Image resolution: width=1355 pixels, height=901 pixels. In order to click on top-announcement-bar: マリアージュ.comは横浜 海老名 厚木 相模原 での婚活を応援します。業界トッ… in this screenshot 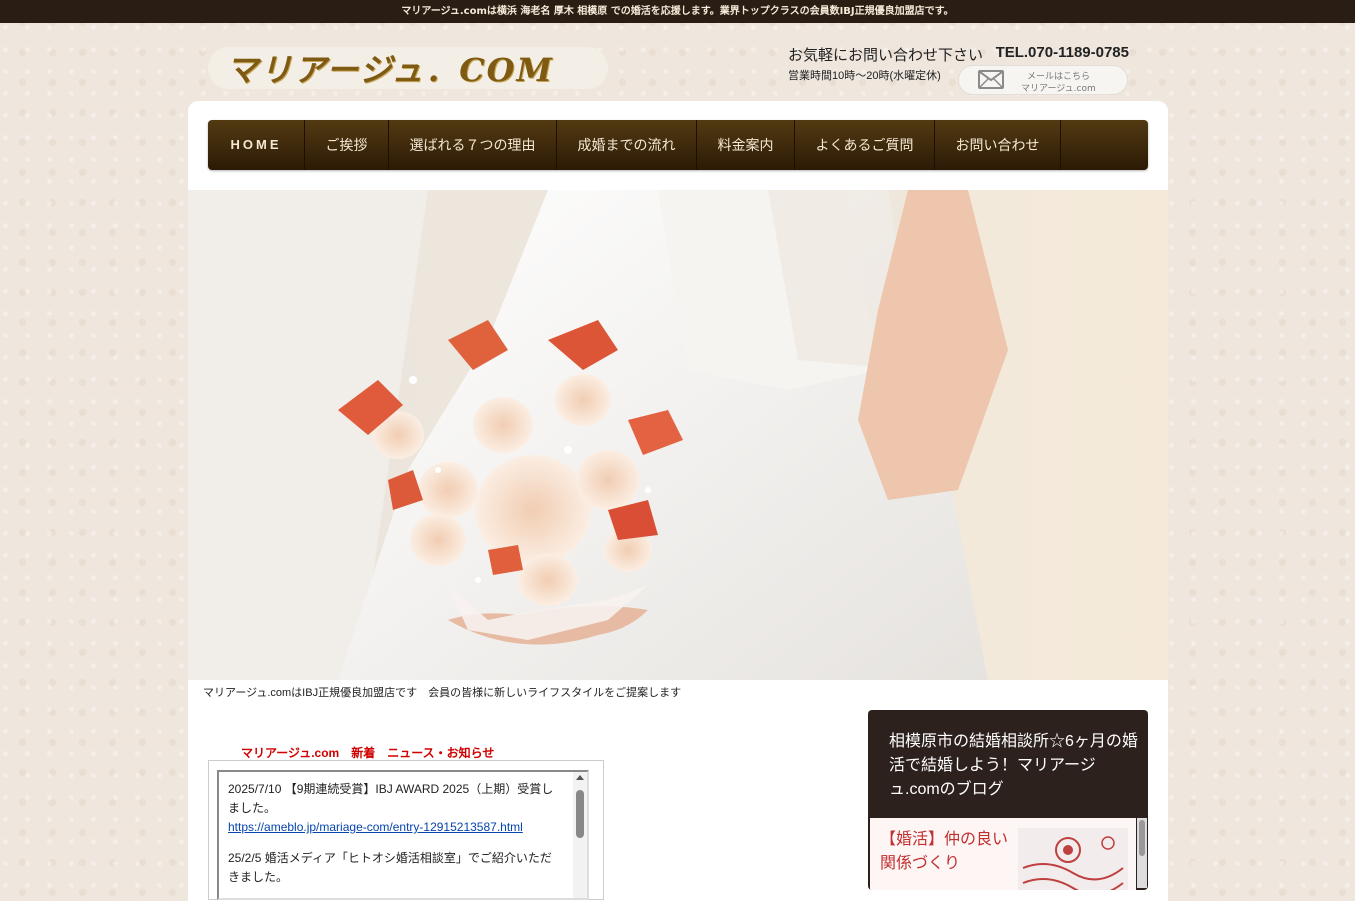, I will do `click(677, 11)`.